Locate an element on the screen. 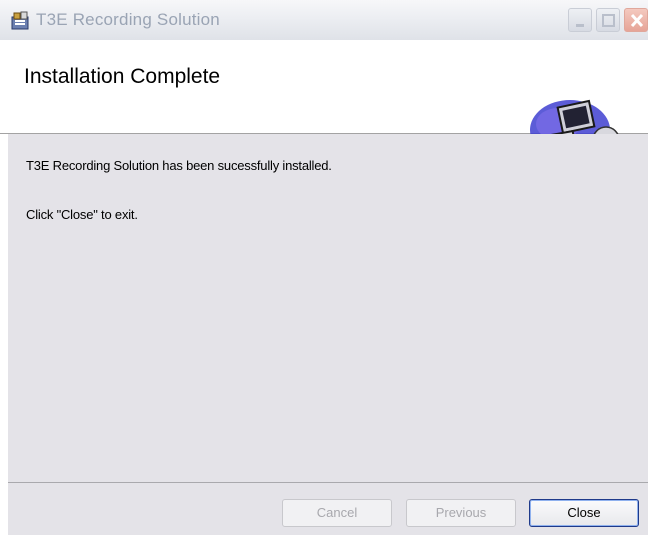 Image resolution: width=648 pixels, height=535 pixels. button-bar: Cancel Previous Close is located at coordinates (328, 508).